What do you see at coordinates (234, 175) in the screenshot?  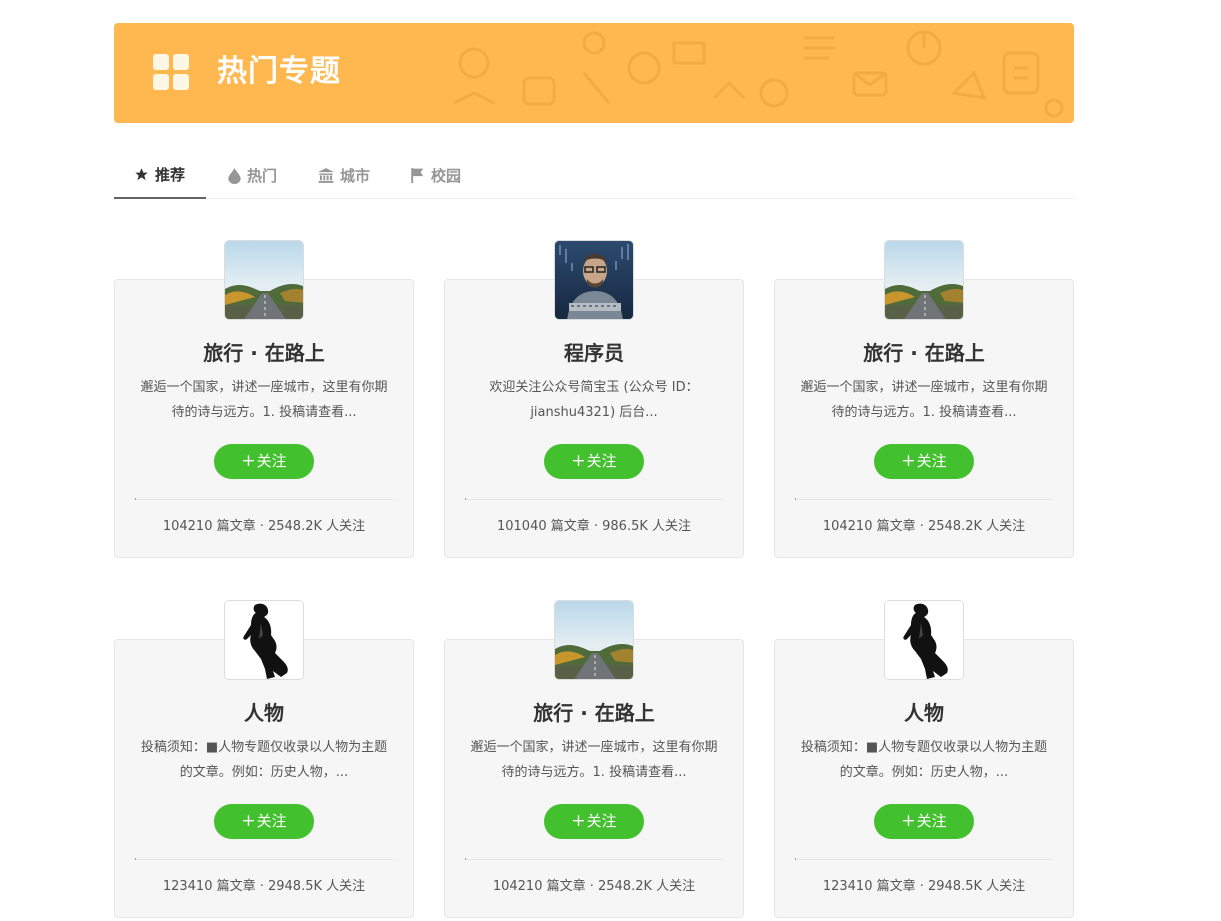 I see `fire-icon` at bounding box center [234, 175].